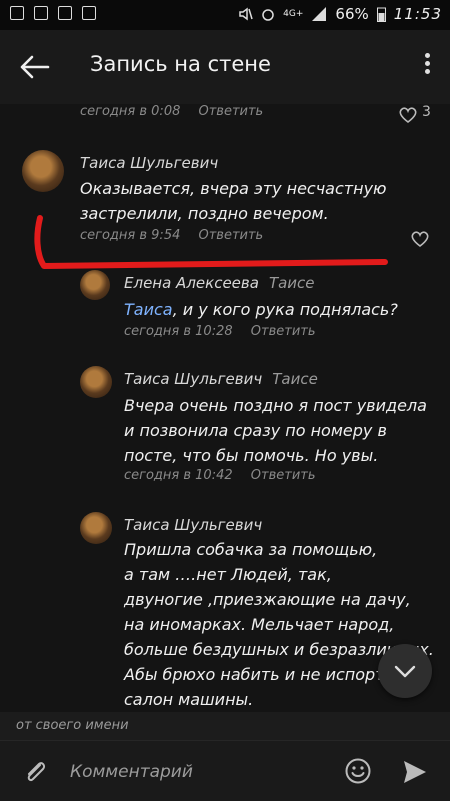  What do you see at coordinates (285, 309) in the screenshot?
I see `comment-text: , и у кого рука поднялась?` at bounding box center [285, 309].